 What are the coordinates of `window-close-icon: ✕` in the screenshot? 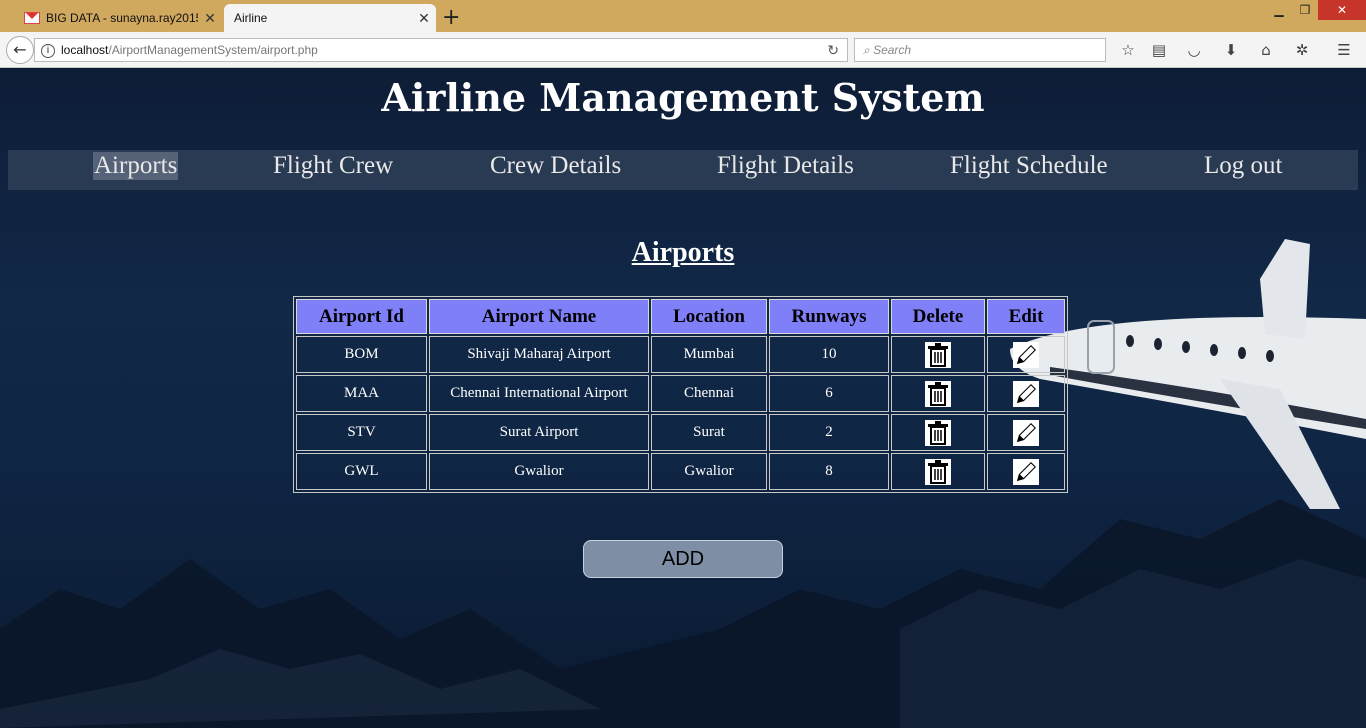 It's located at (1342, 10).